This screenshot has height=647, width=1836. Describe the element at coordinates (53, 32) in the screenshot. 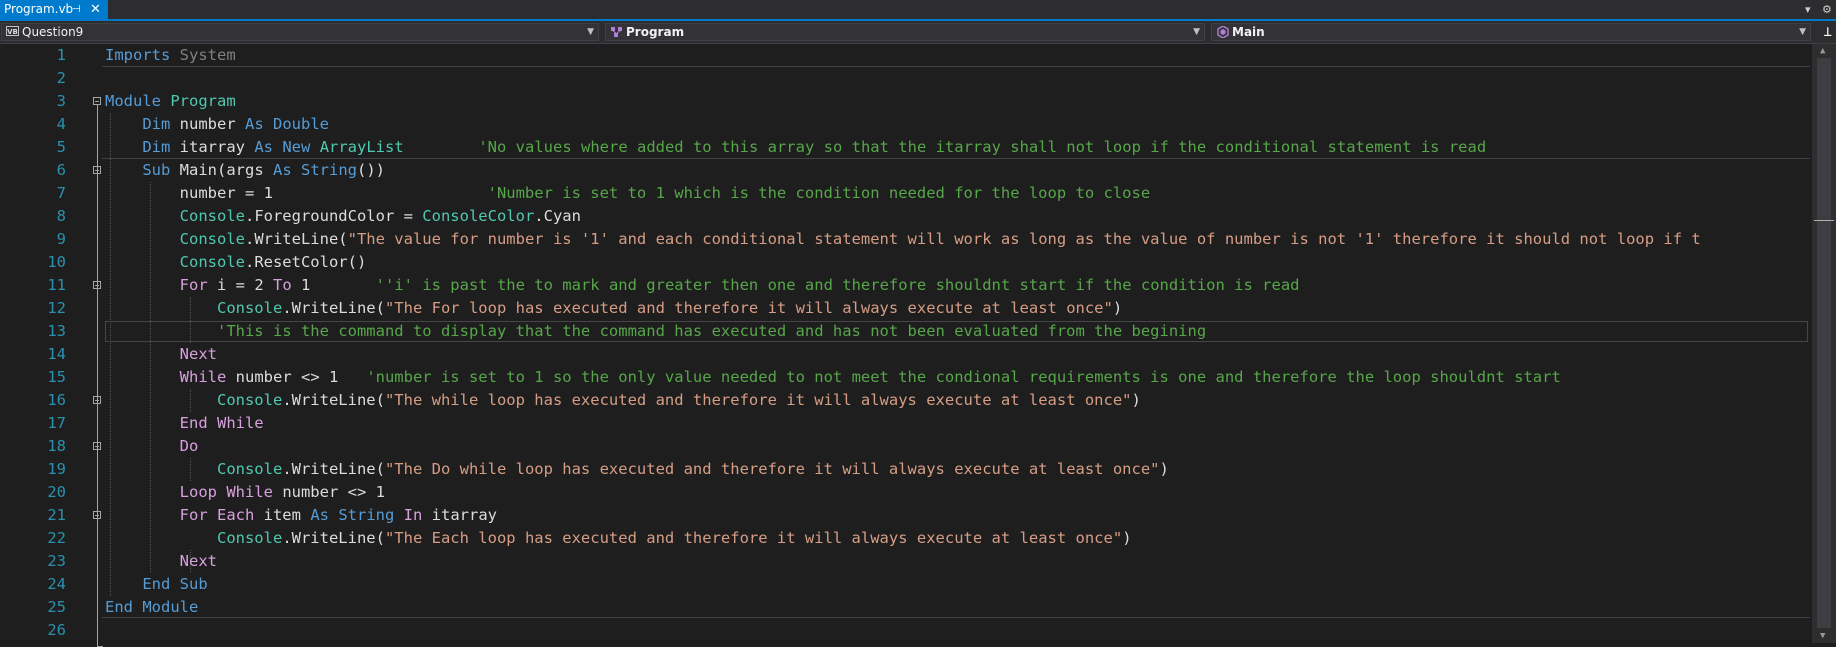

I see `project-label: Question9` at that location.